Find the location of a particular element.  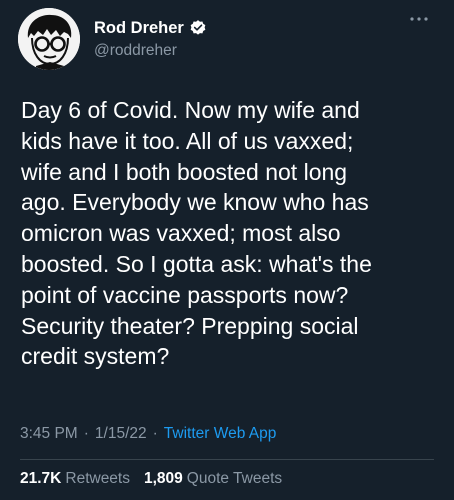

more-options-icon is located at coordinates (419, 19).